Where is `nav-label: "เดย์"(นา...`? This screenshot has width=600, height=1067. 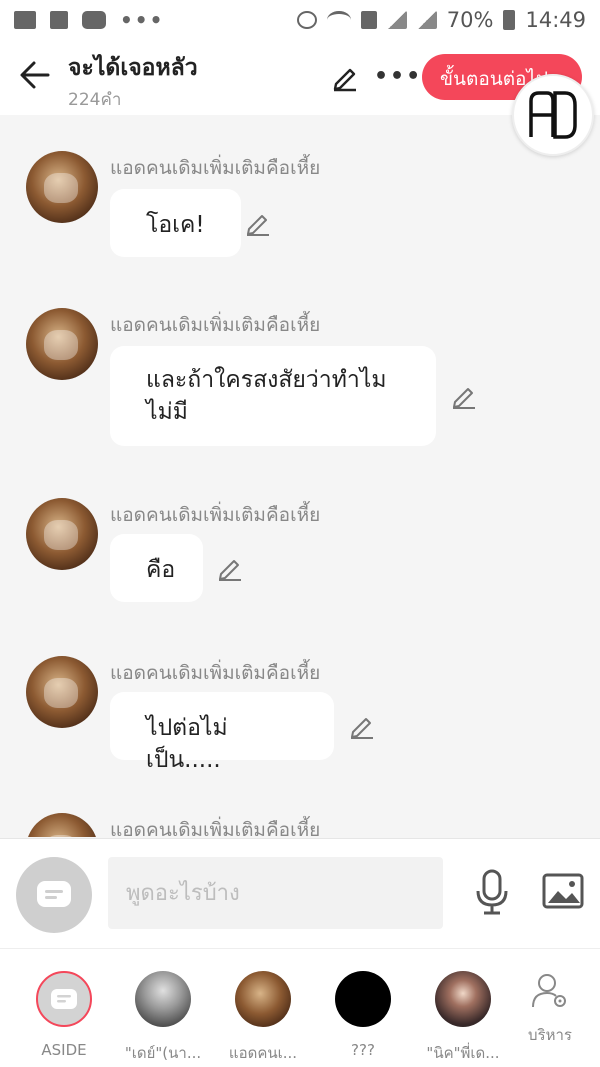 nav-label: "เดย์"(นา... is located at coordinates (163, 1053).